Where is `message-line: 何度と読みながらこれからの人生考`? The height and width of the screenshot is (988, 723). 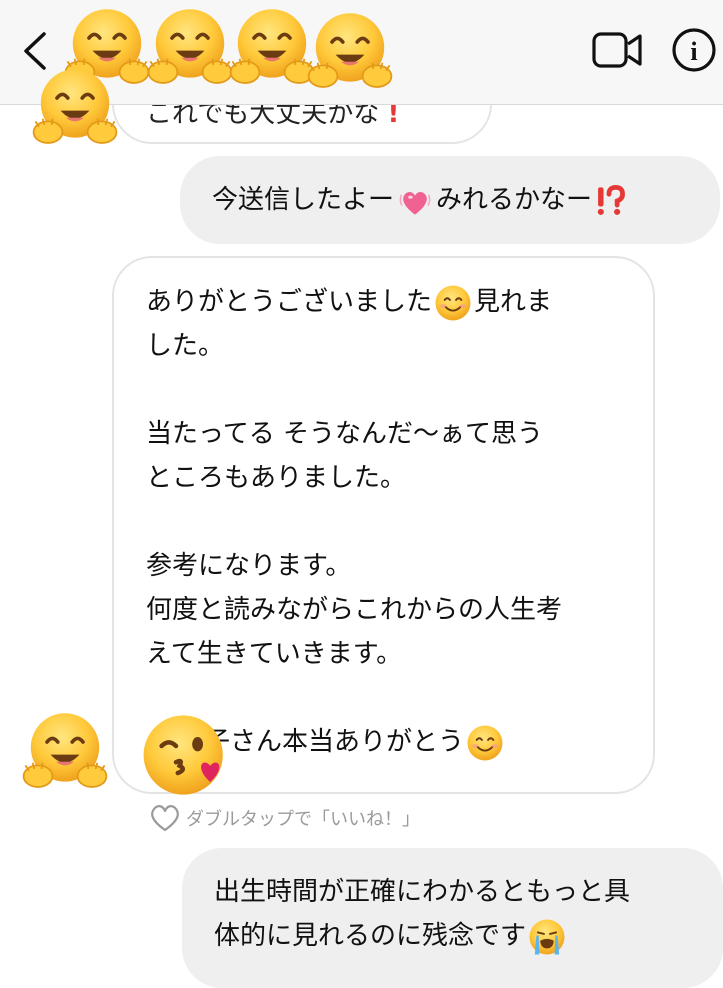
message-line: 何度と読みながらこれからの人生考 is located at coordinates (354, 610).